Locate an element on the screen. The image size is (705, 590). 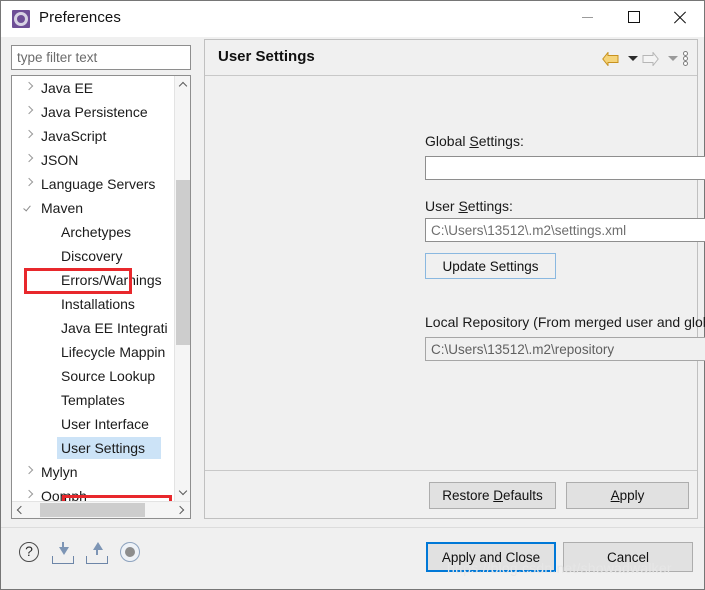
sidebar-item-label: Java EE is located at coordinates (67, 88).